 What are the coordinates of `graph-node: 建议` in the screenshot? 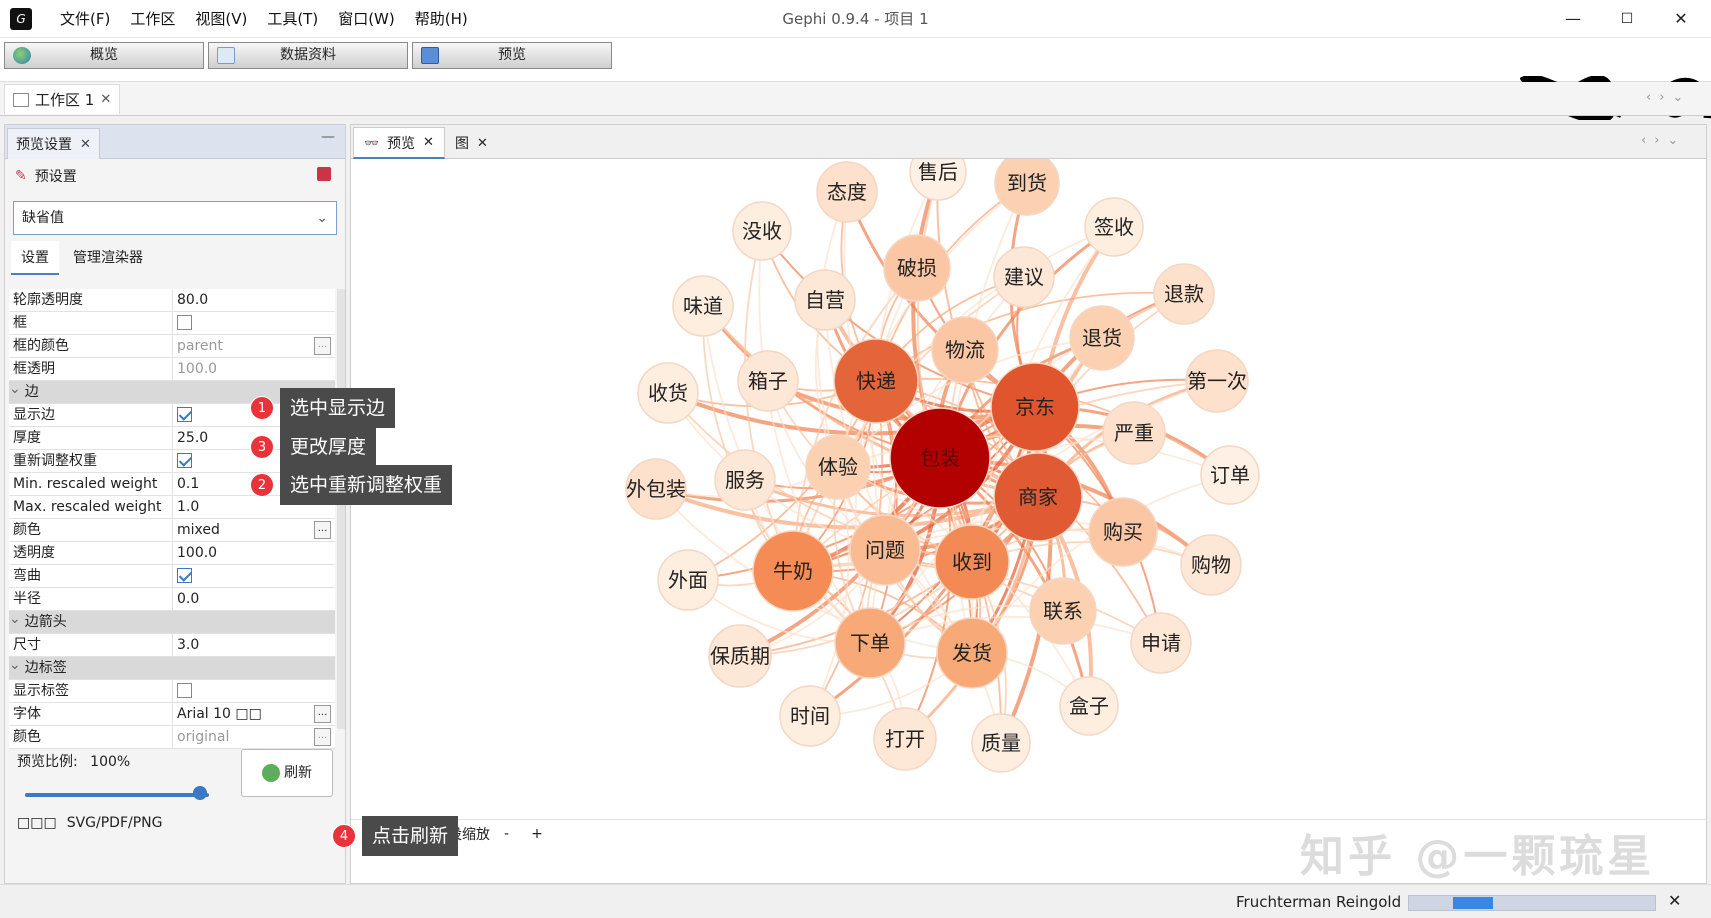 It's located at (1024, 277).